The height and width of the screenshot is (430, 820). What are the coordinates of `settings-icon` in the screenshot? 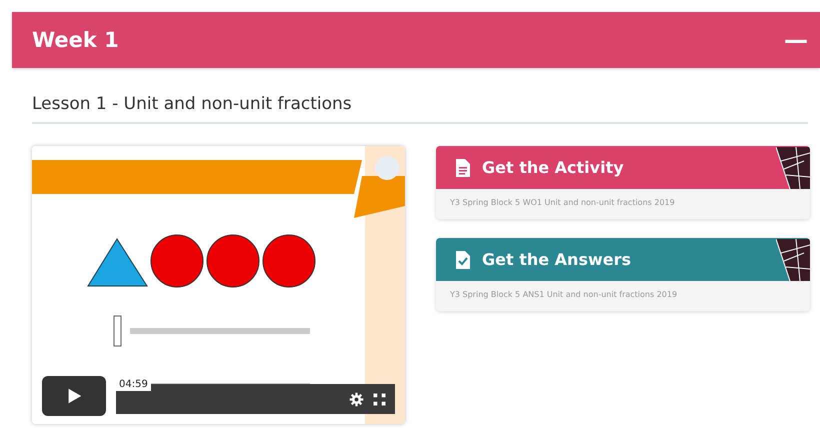 It's located at (356, 399).